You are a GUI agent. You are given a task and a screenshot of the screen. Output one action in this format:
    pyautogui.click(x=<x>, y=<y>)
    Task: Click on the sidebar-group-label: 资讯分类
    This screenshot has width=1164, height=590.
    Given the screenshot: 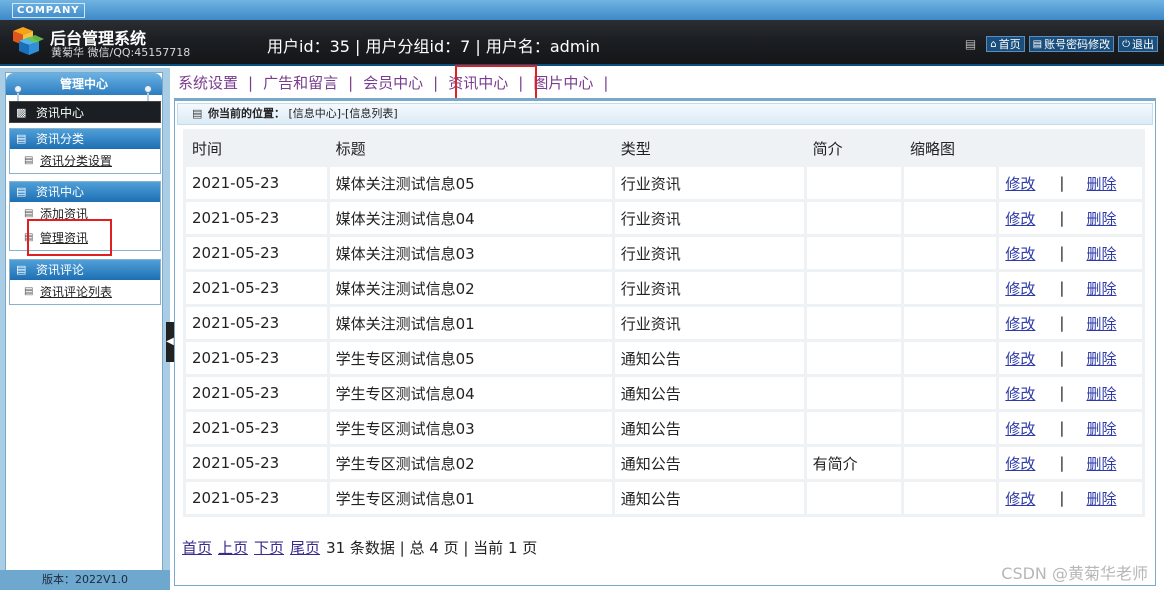 What is the action you would take?
    pyautogui.click(x=60, y=139)
    